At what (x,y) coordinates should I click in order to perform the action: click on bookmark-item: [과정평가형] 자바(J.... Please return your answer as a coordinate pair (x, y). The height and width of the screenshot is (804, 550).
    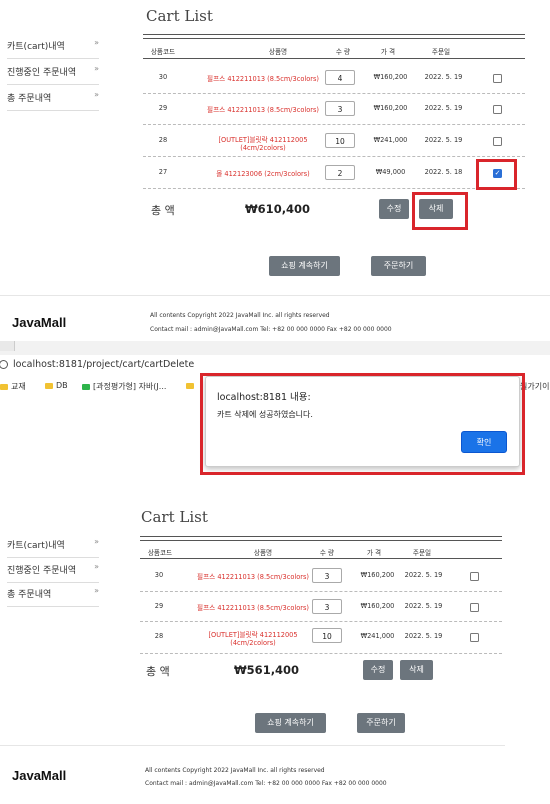
    Looking at the image, I should click on (124, 386).